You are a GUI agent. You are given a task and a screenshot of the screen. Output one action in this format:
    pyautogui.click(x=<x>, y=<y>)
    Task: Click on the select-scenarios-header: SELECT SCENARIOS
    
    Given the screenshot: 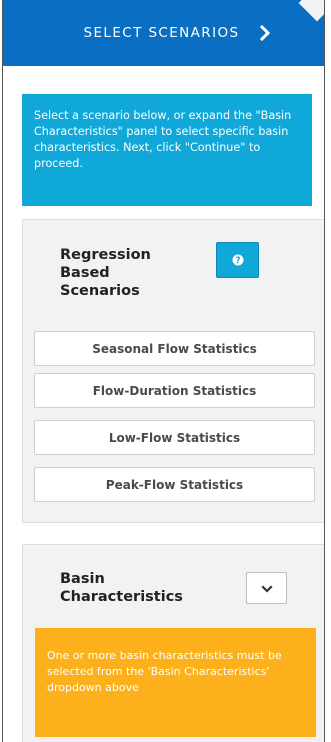 What is the action you would take?
    pyautogui.click(x=163, y=33)
    